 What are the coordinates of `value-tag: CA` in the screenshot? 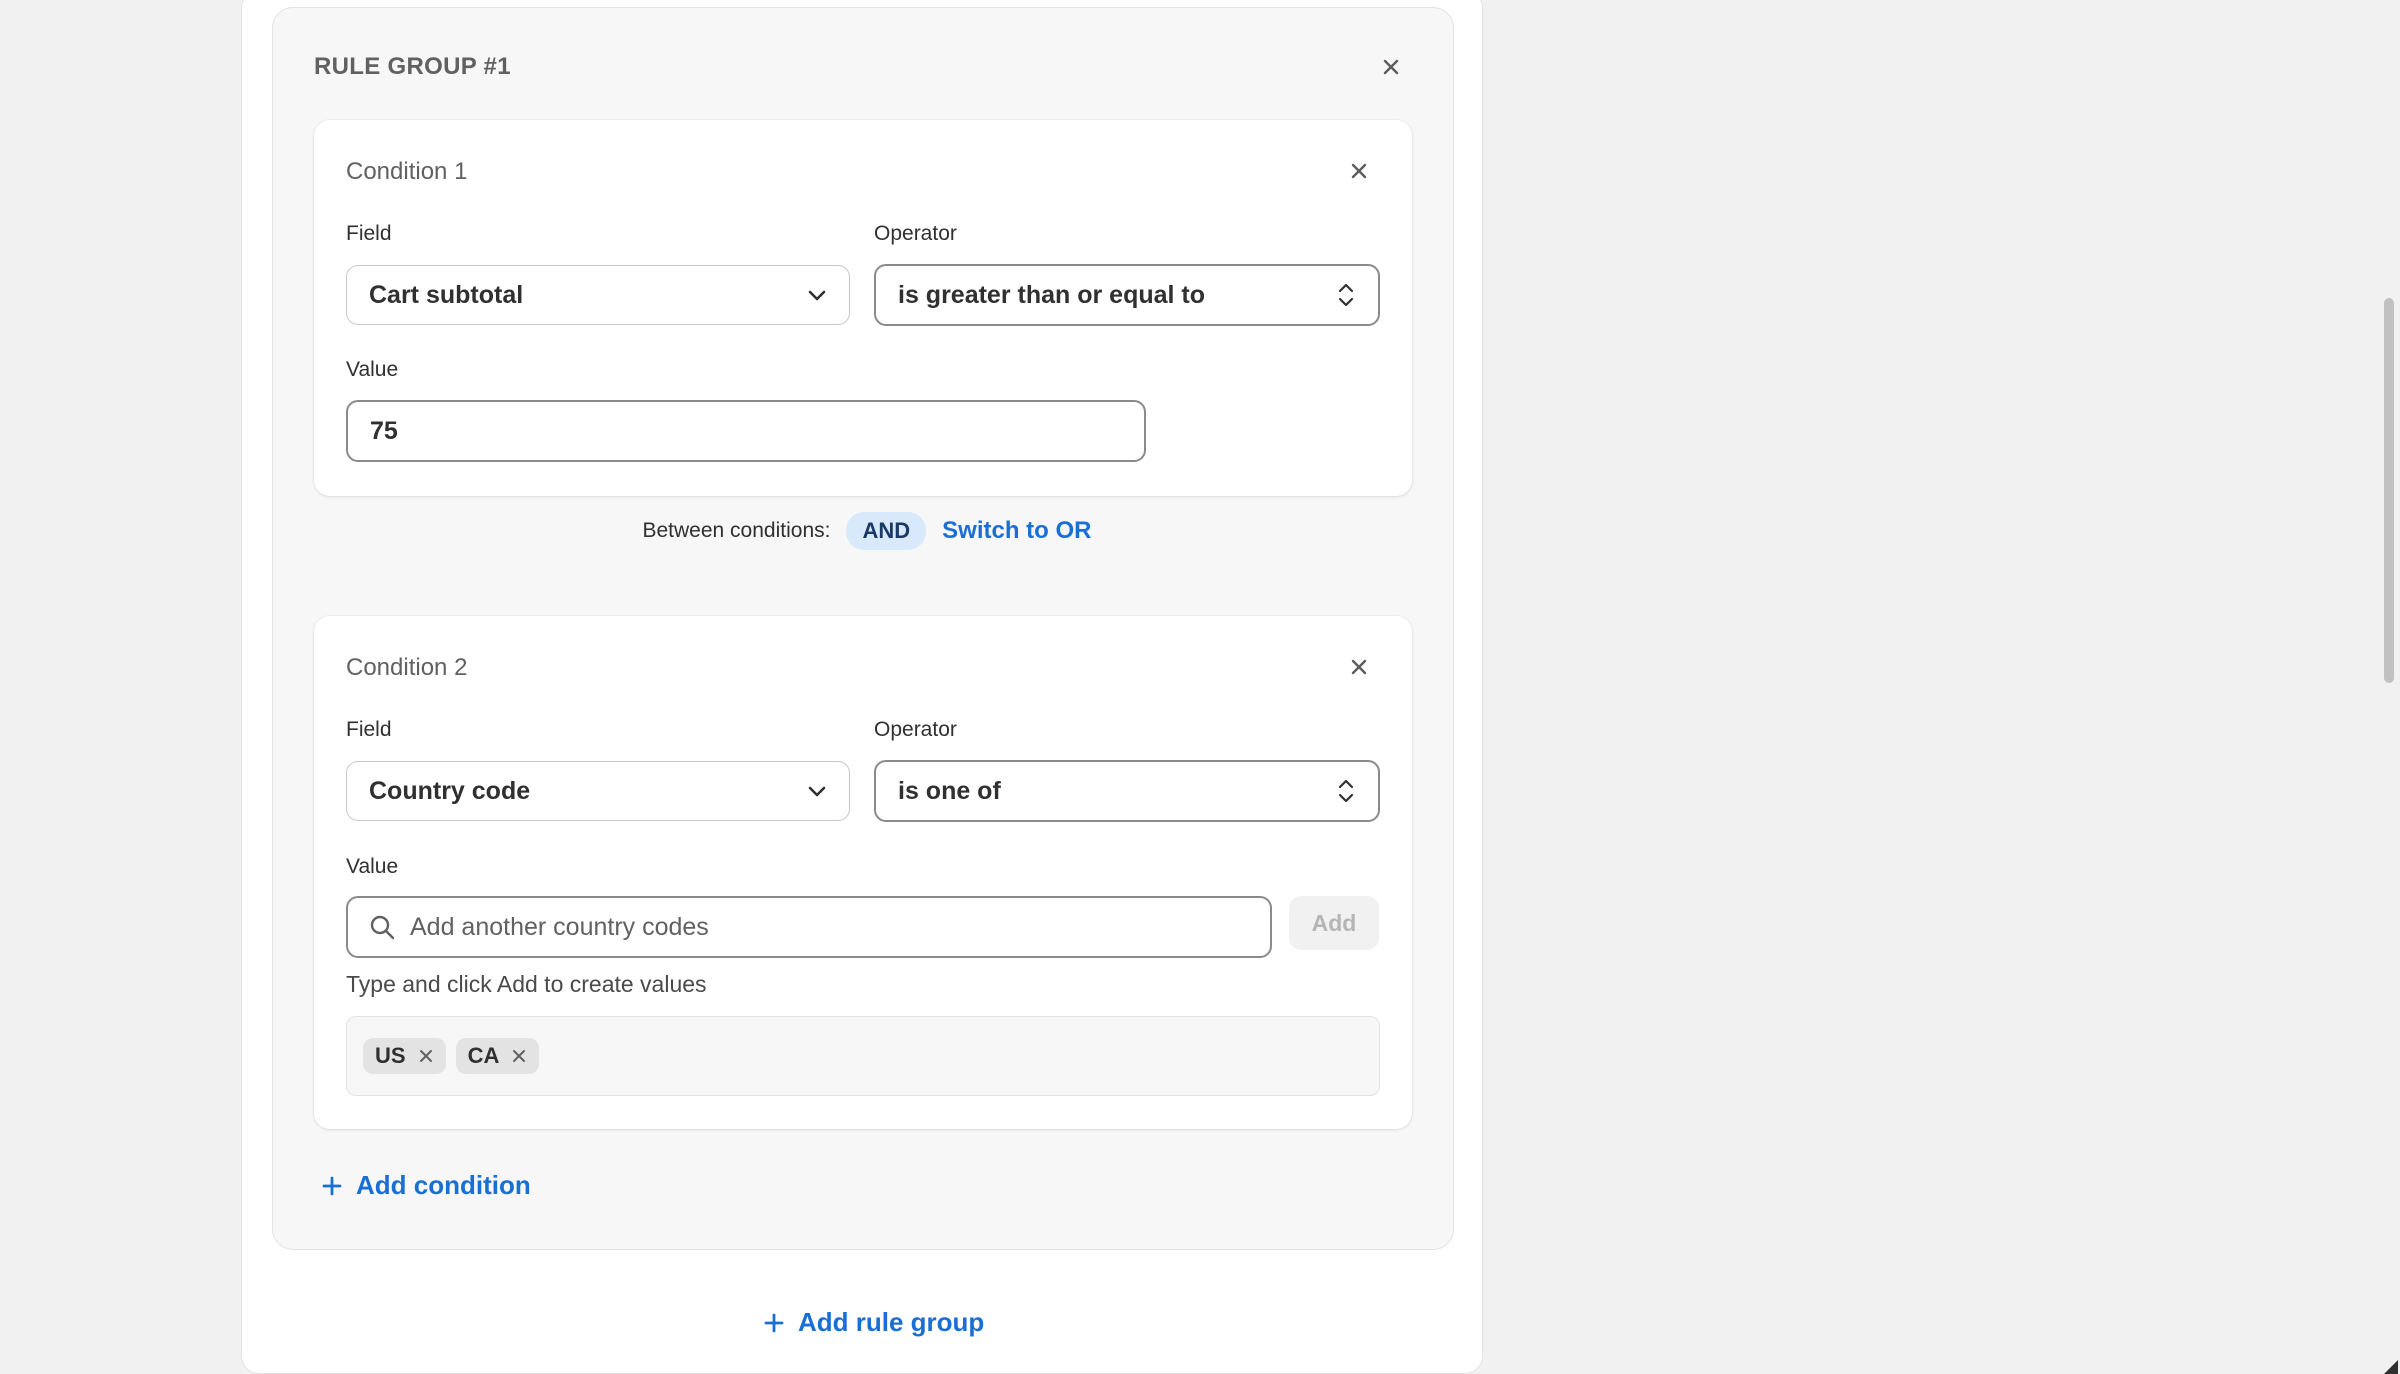 It's located at (497, 1056).